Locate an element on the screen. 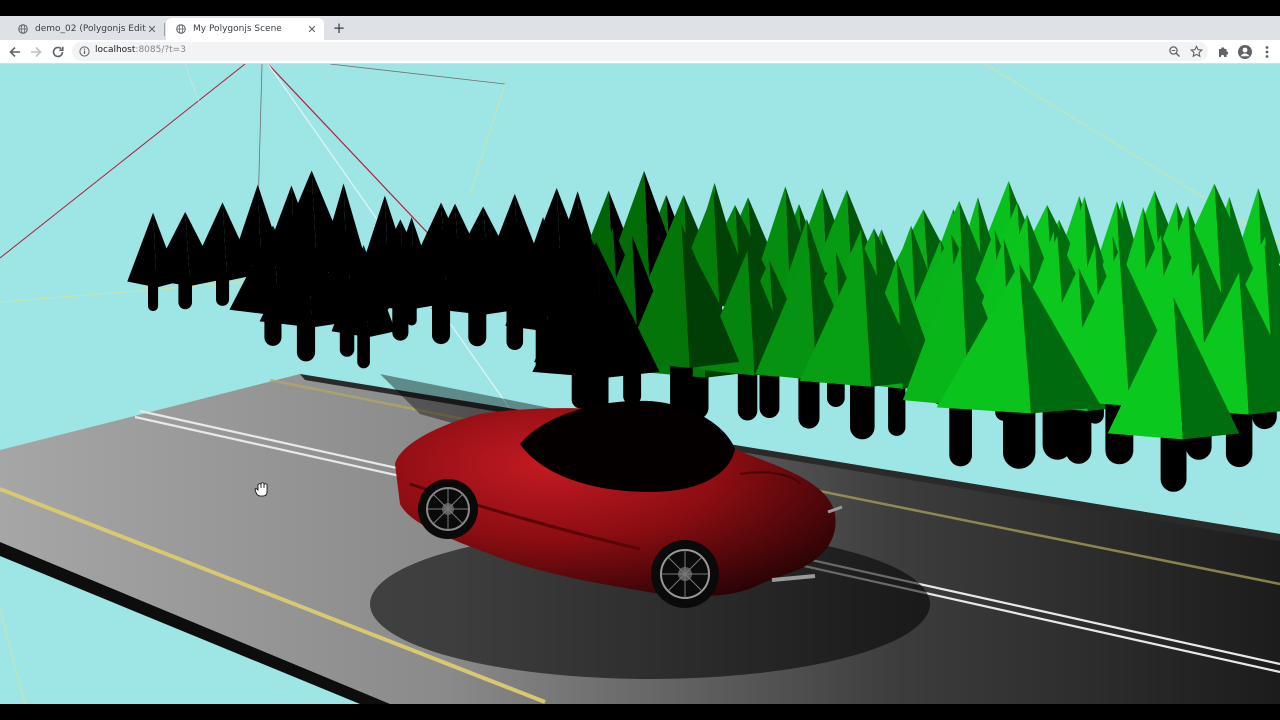 Image resolution: width=1280 pixels, height=720 pixels. profile-icon is located at coordinates (1245, 52).